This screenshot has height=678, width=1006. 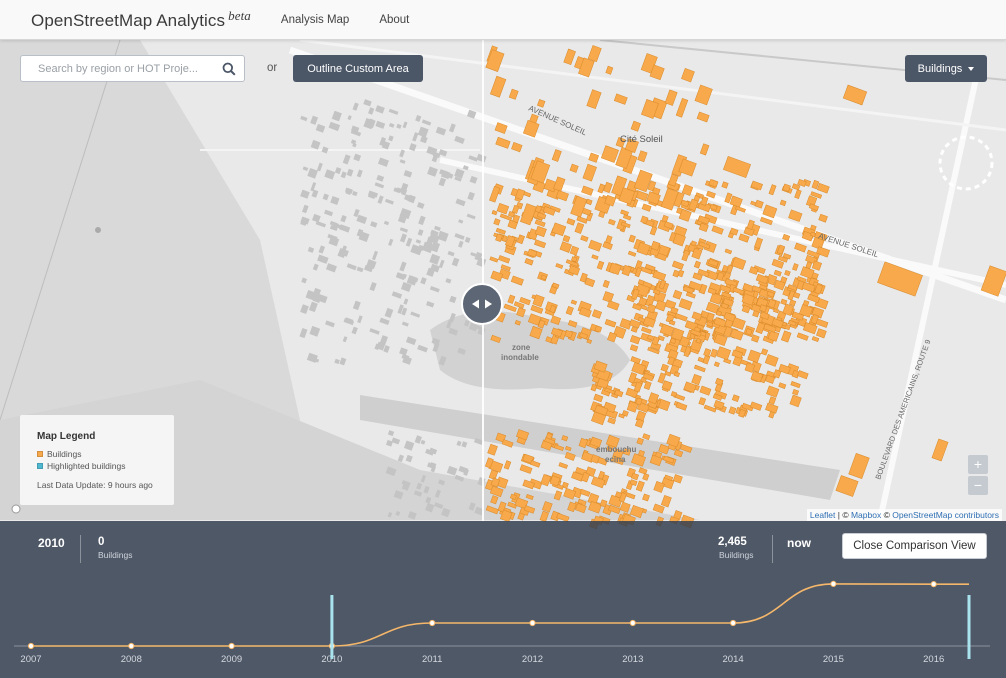 I want to click on search-box, so click(x=132, y=68).